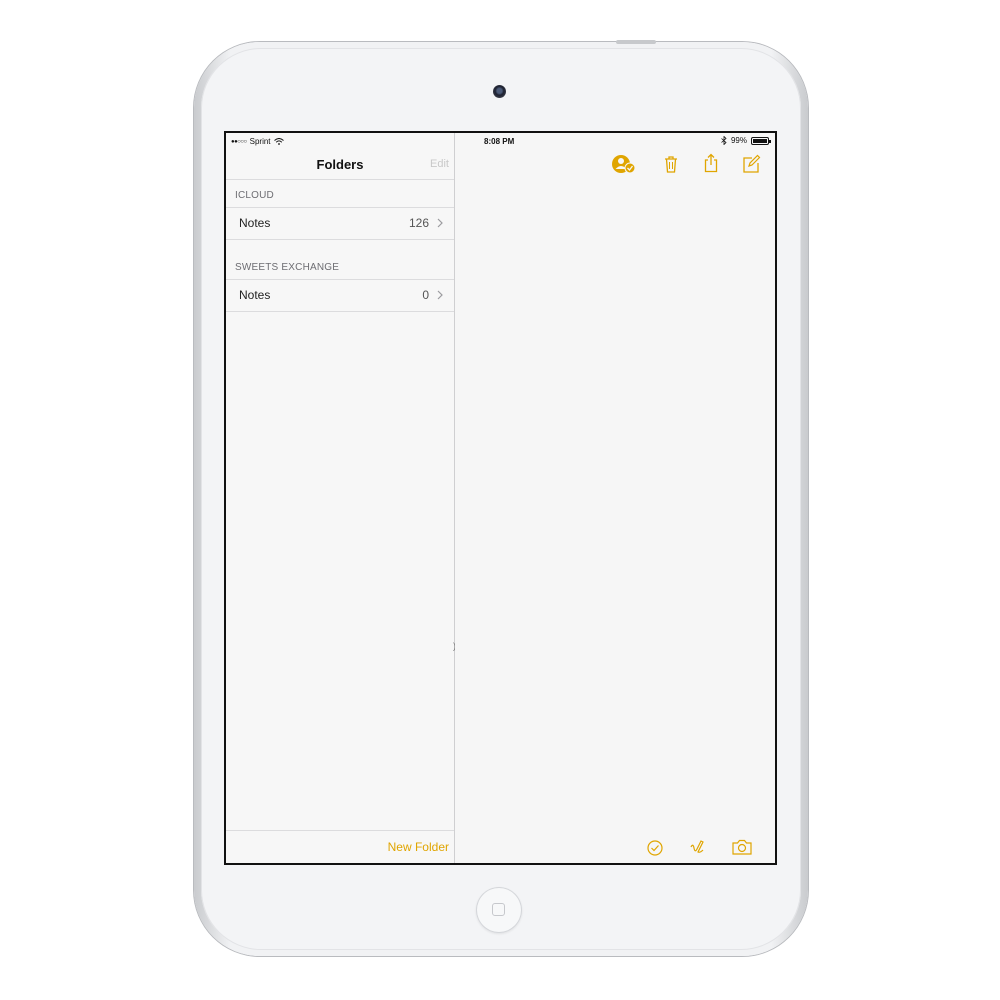 The image size is (1000, 1000). What do you see at coordinates (711, 163) in the screenshot?
I see `share-icon` at bounding box center [711, 163].